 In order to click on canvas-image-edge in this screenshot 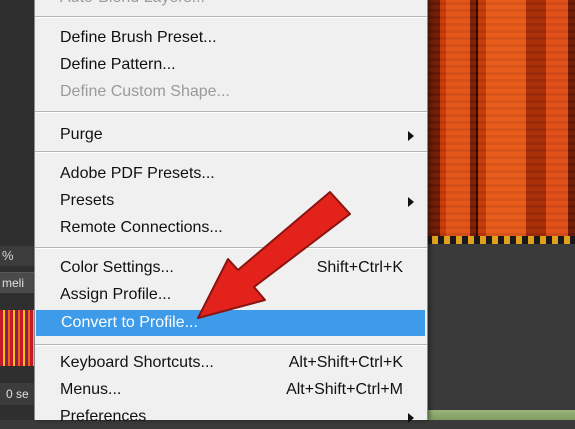, I will do `click(500, 240)`.